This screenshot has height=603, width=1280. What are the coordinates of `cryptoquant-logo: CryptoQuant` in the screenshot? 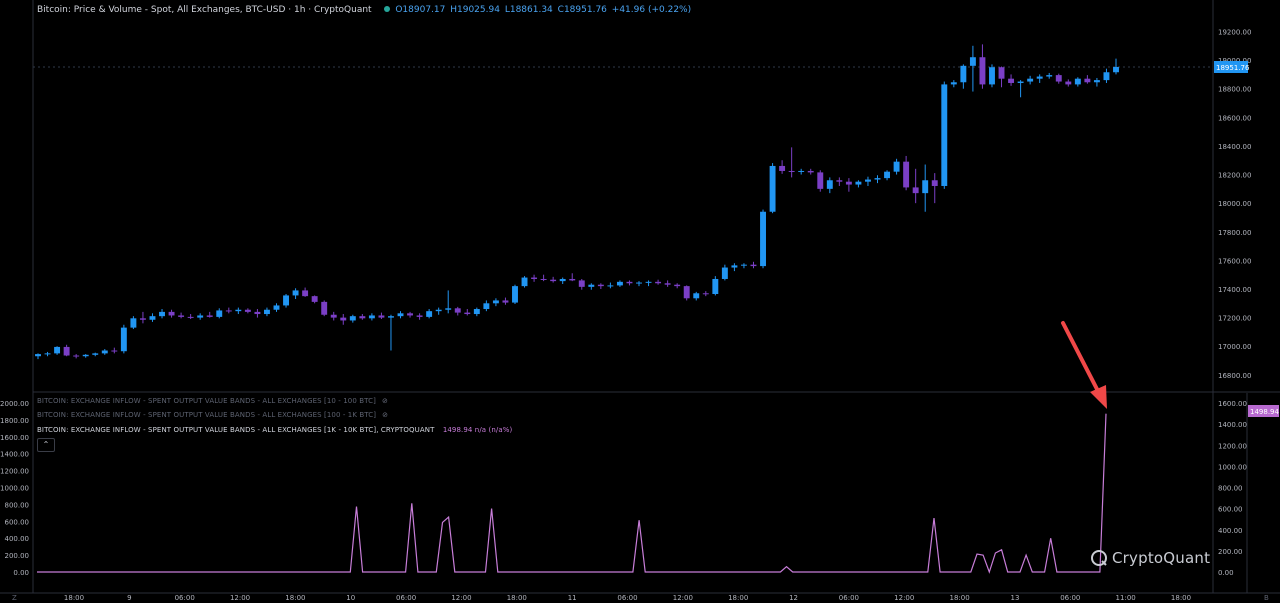 It's located at (1150, 558).